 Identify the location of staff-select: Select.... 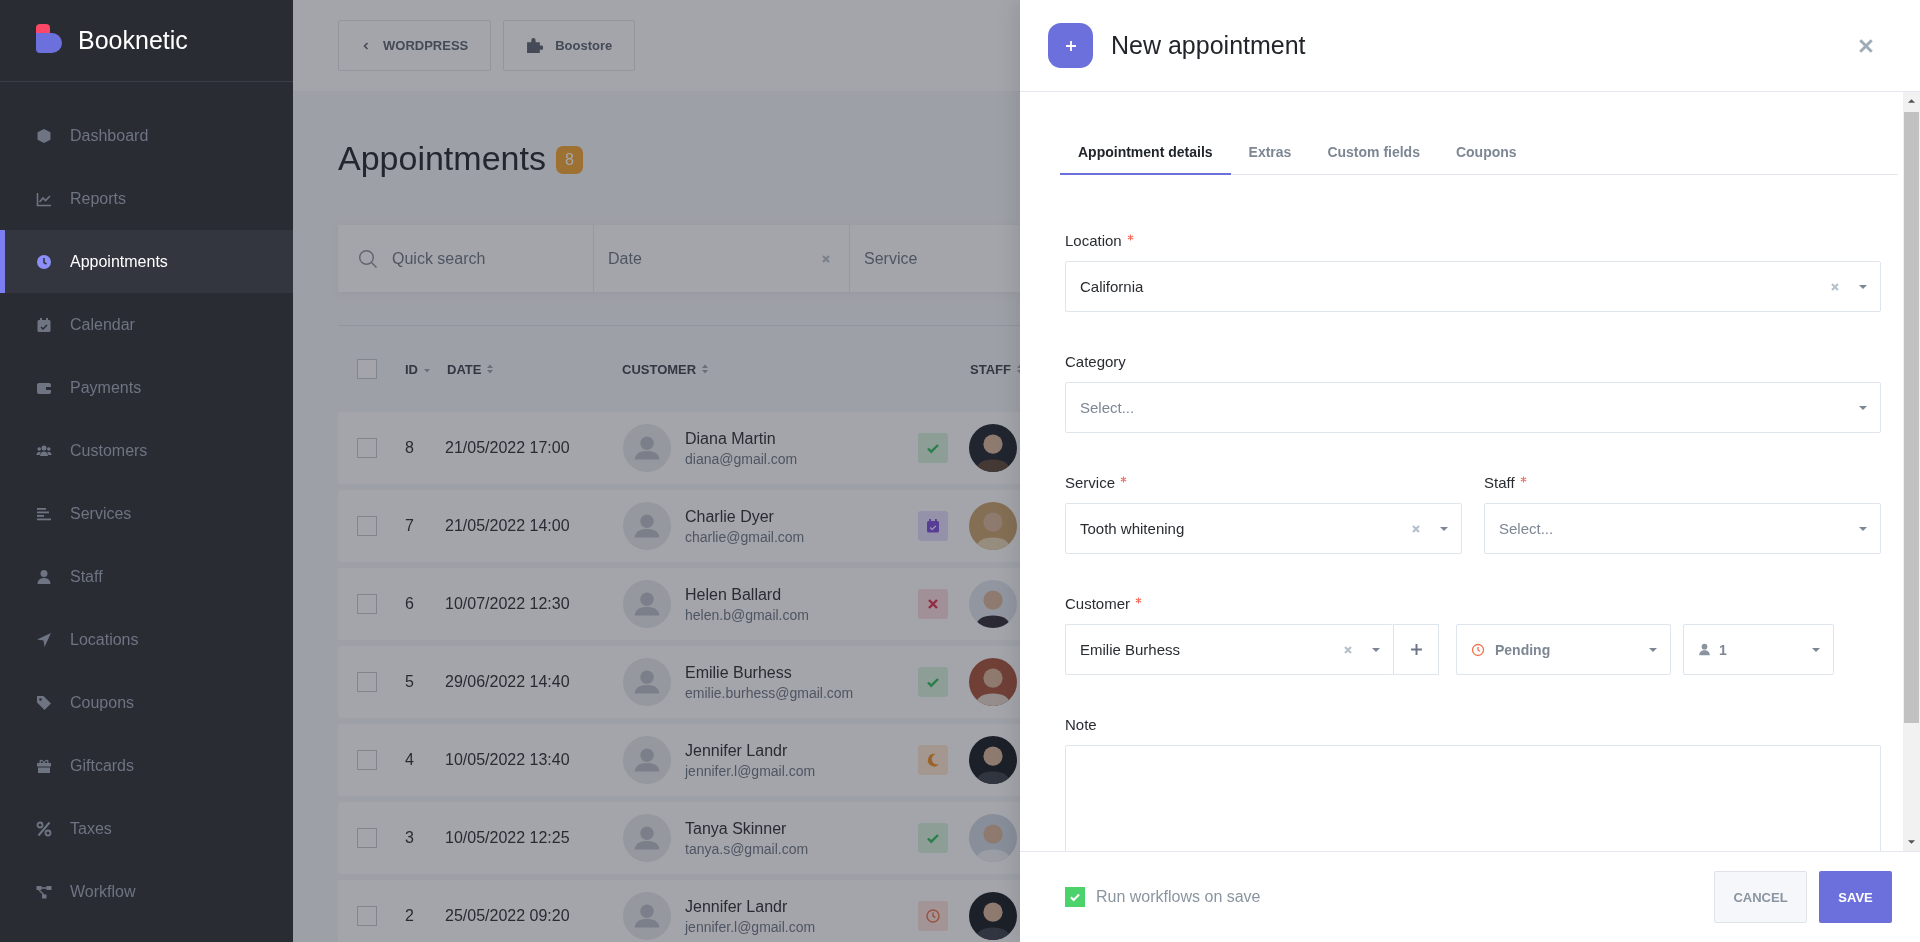
(1682, 528).